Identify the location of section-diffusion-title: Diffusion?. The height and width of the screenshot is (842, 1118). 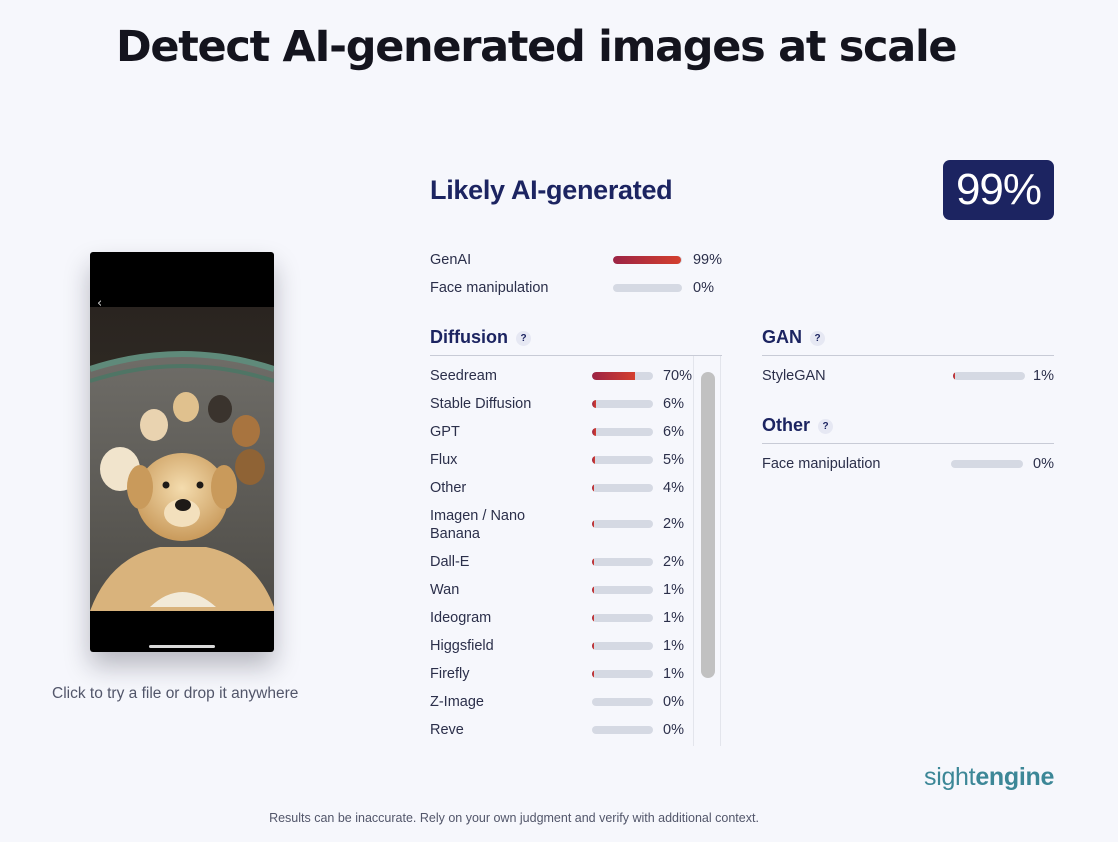
(480, 337).